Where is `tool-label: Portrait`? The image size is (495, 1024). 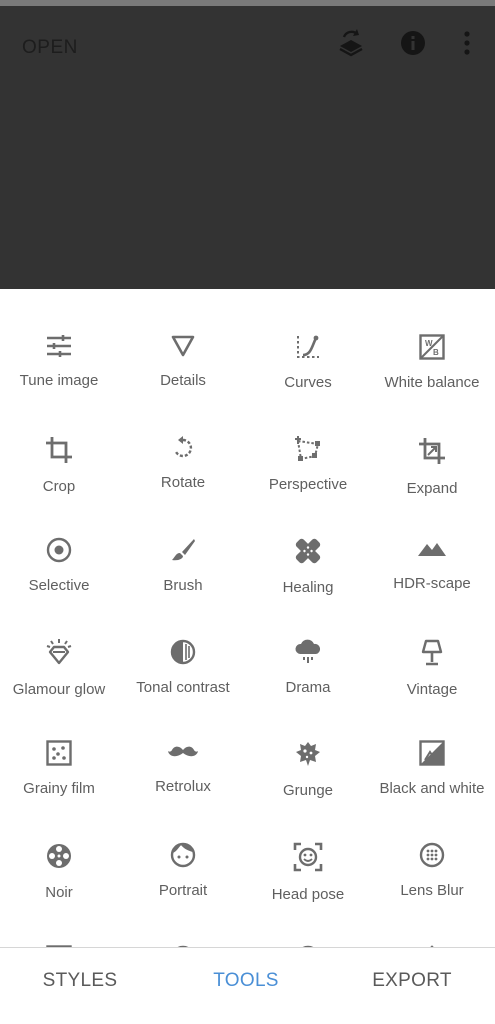
tool-label: Portrait is located at coordinates (183, 890).